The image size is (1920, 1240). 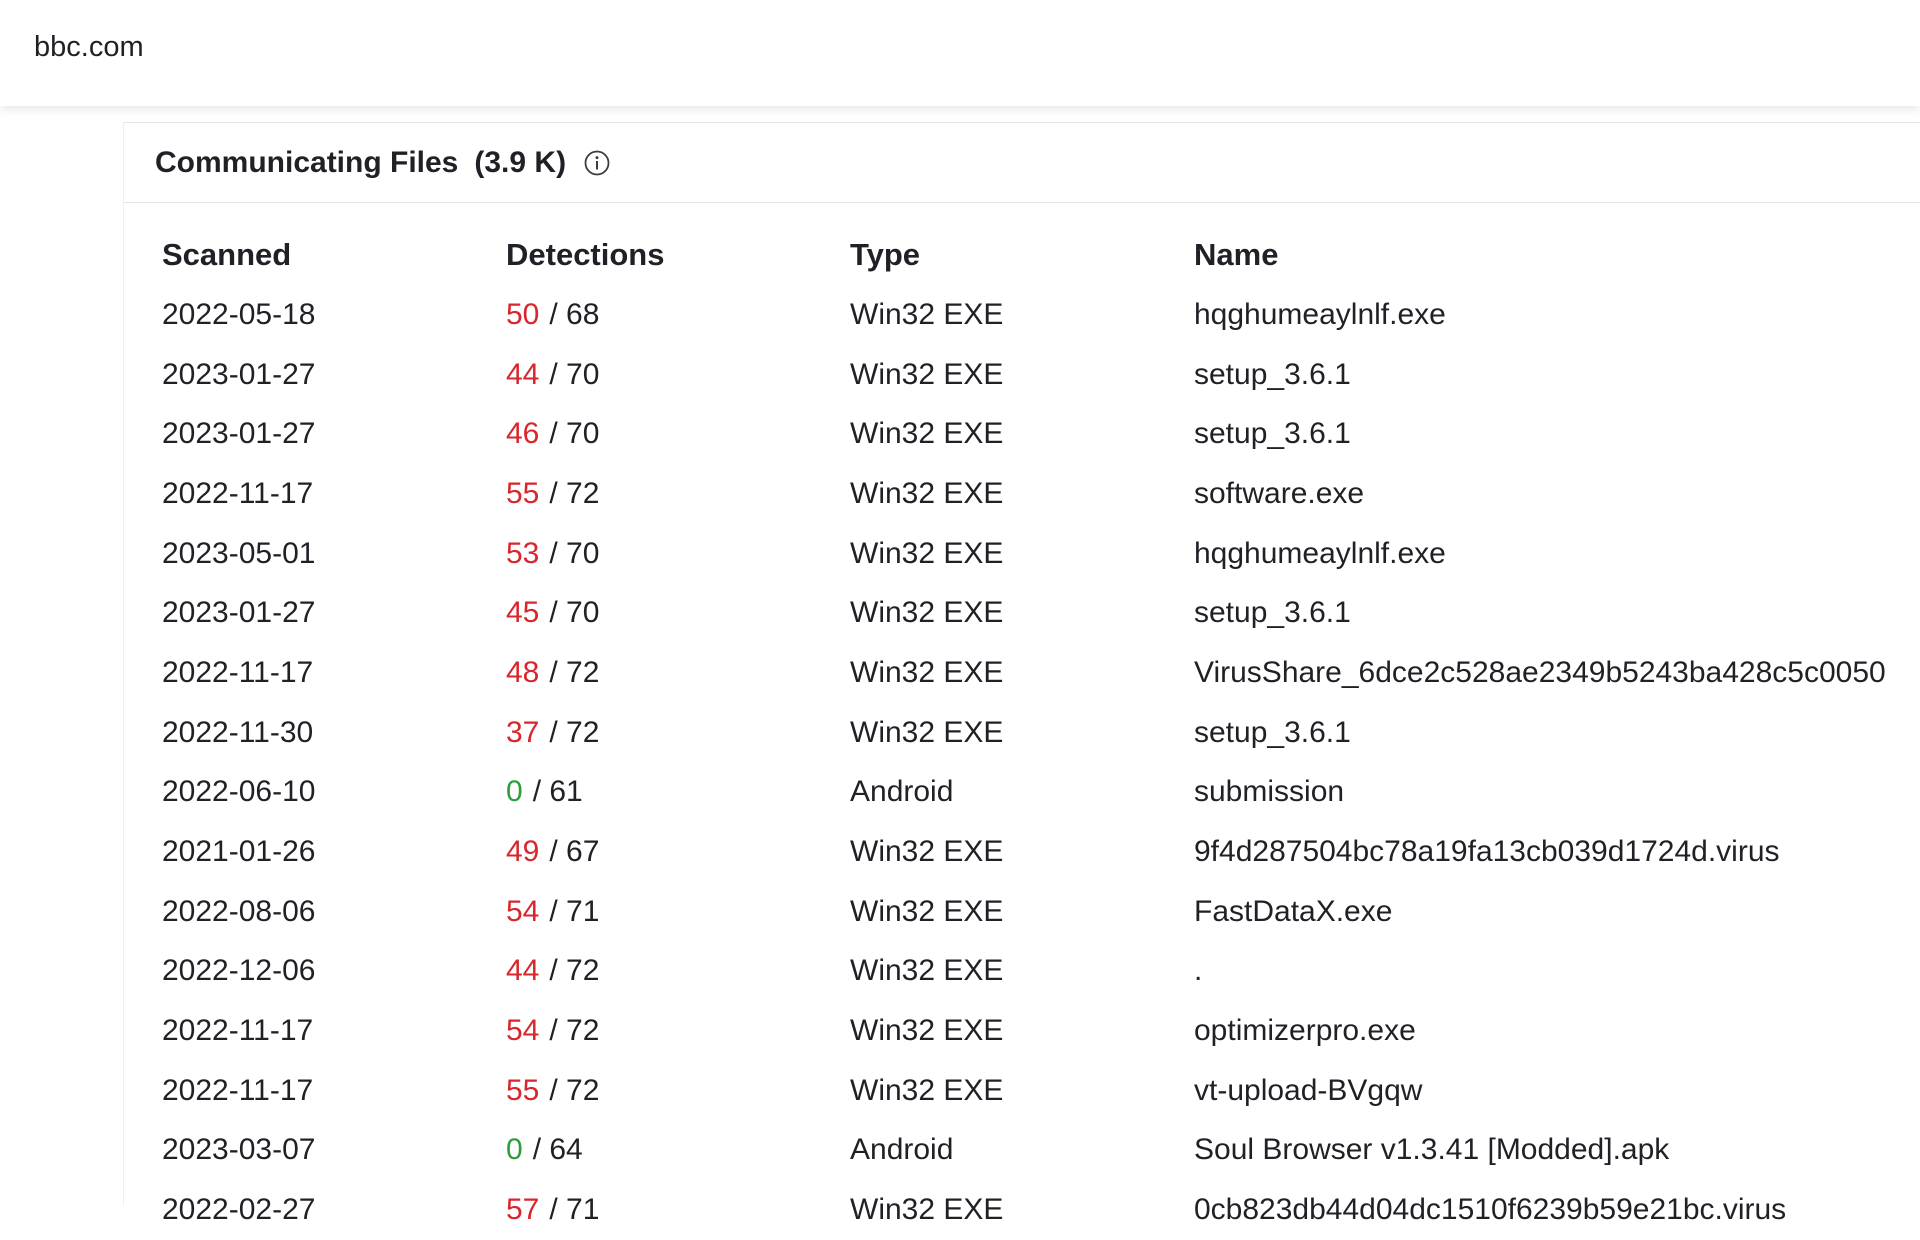 What do you see at coordinates (960, 53) in the screenshot?
I see `top-bar: bbc.com` at bounding box center [960, 53].